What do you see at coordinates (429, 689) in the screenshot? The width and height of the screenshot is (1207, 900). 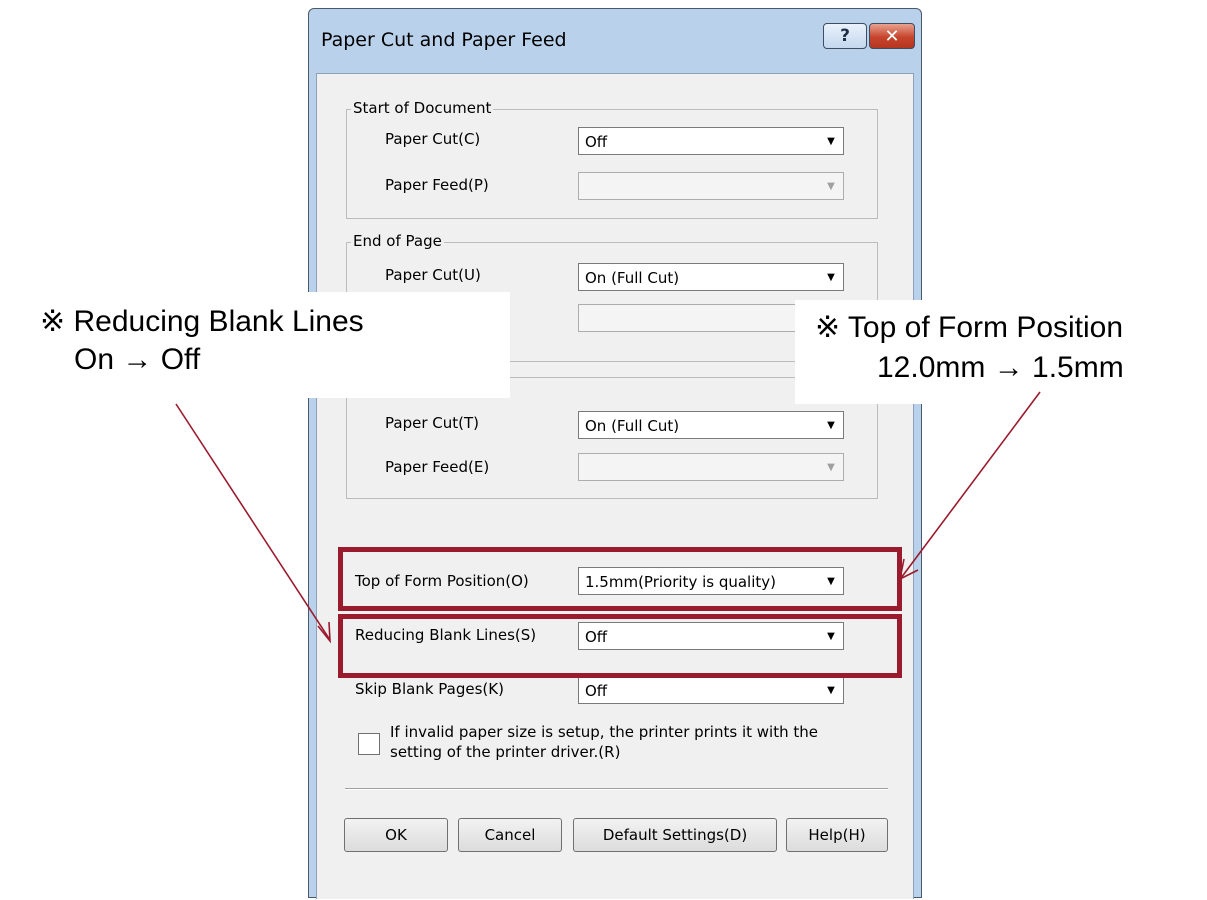 I see `skip-blank-pages-label: Skip Blank Pages(K)` at bounding box center [429, 689].